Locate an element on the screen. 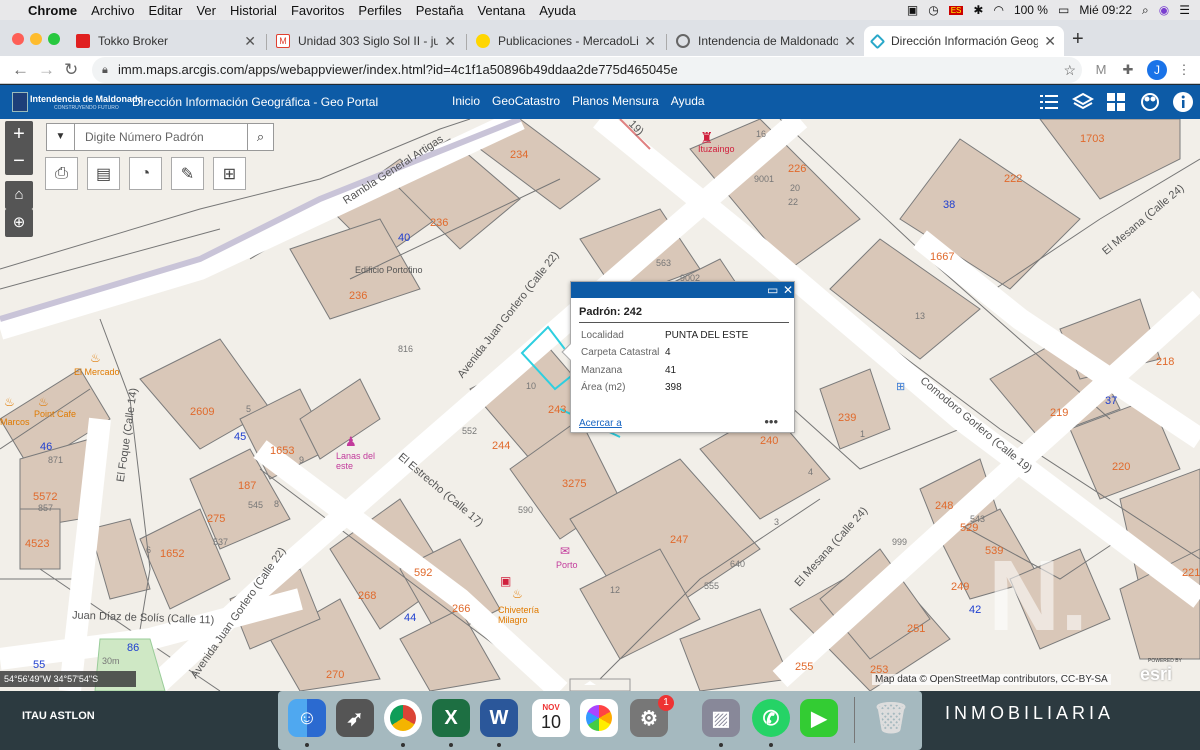 The width and height of the screenshot is (1200, 750). info-icon is located at coordinates (1183, 102).